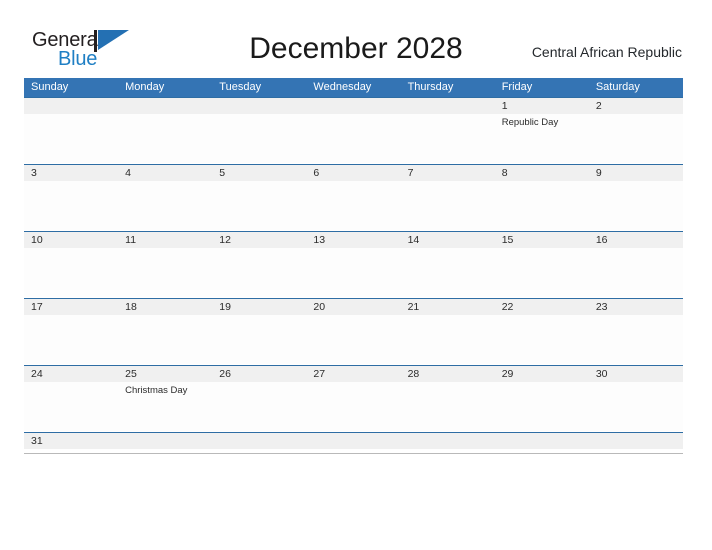  I want to click on day-number-cell: 15, so click(542, 240).